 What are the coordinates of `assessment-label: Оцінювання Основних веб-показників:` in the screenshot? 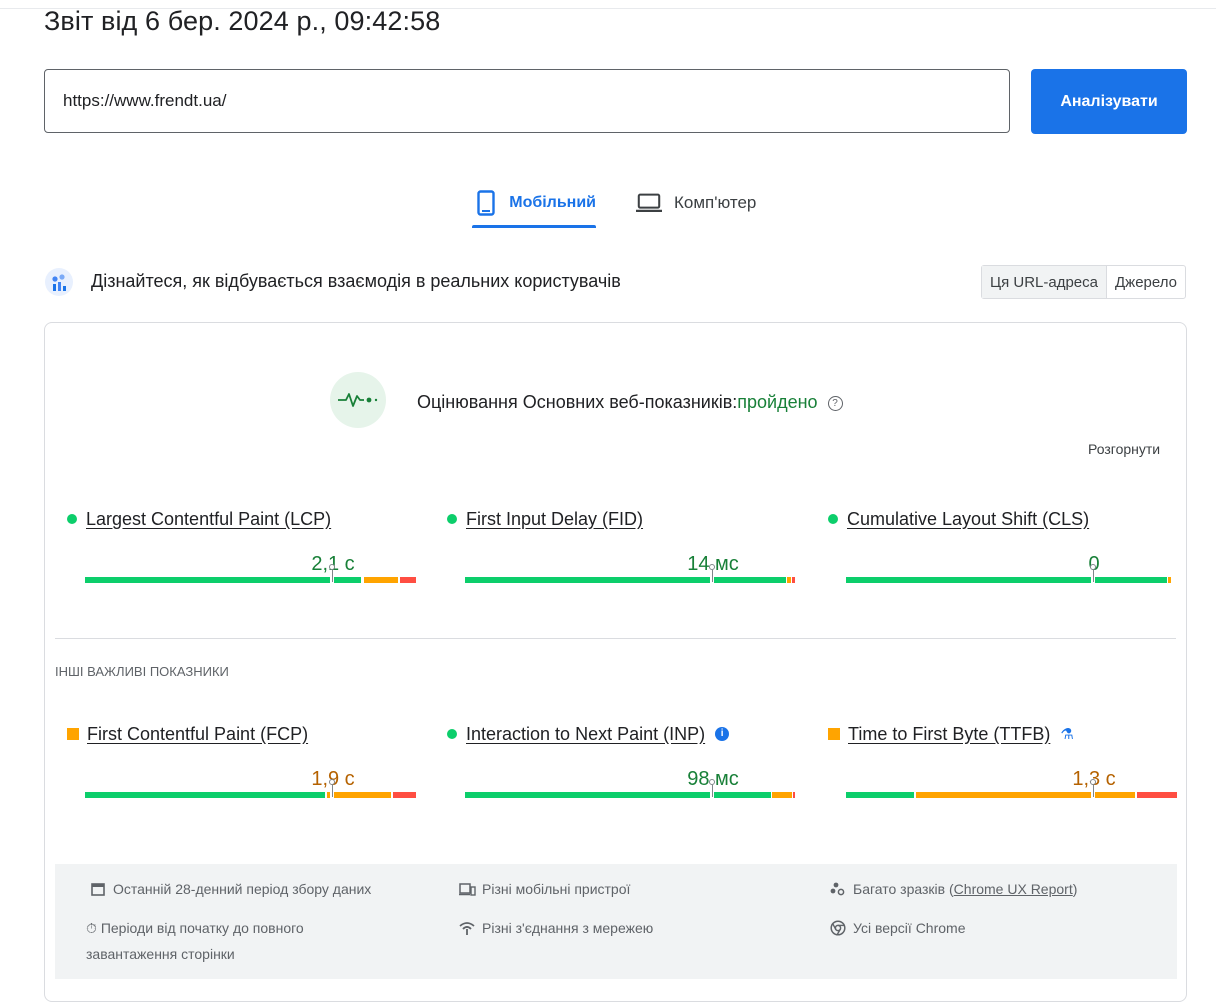 It's located at (577, 402).